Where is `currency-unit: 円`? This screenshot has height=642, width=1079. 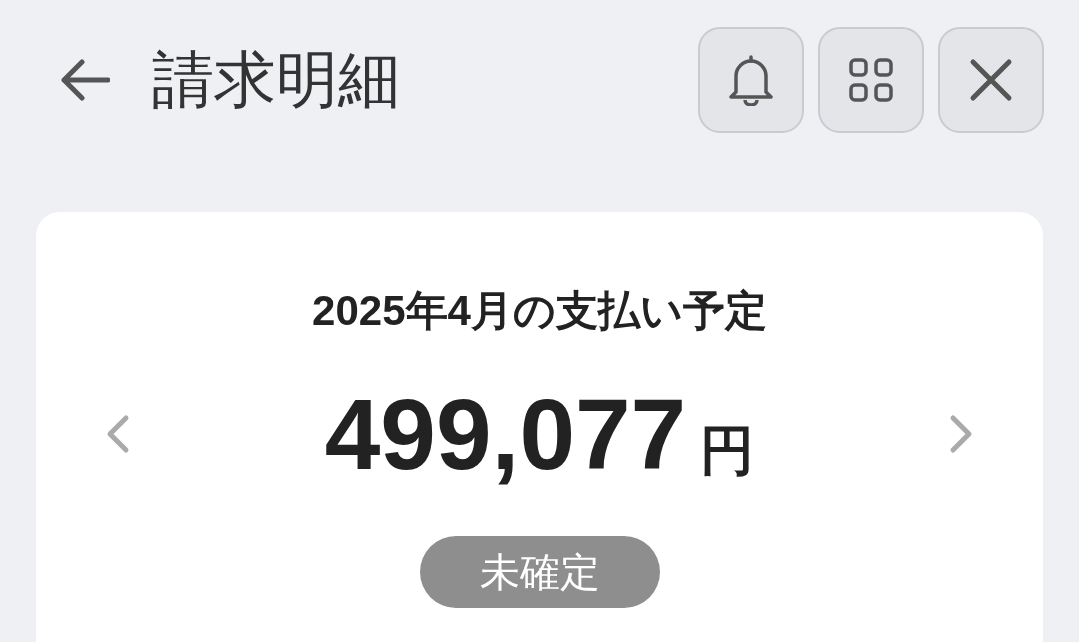 currency-unit: 円 is located at coordinates (727, 450).